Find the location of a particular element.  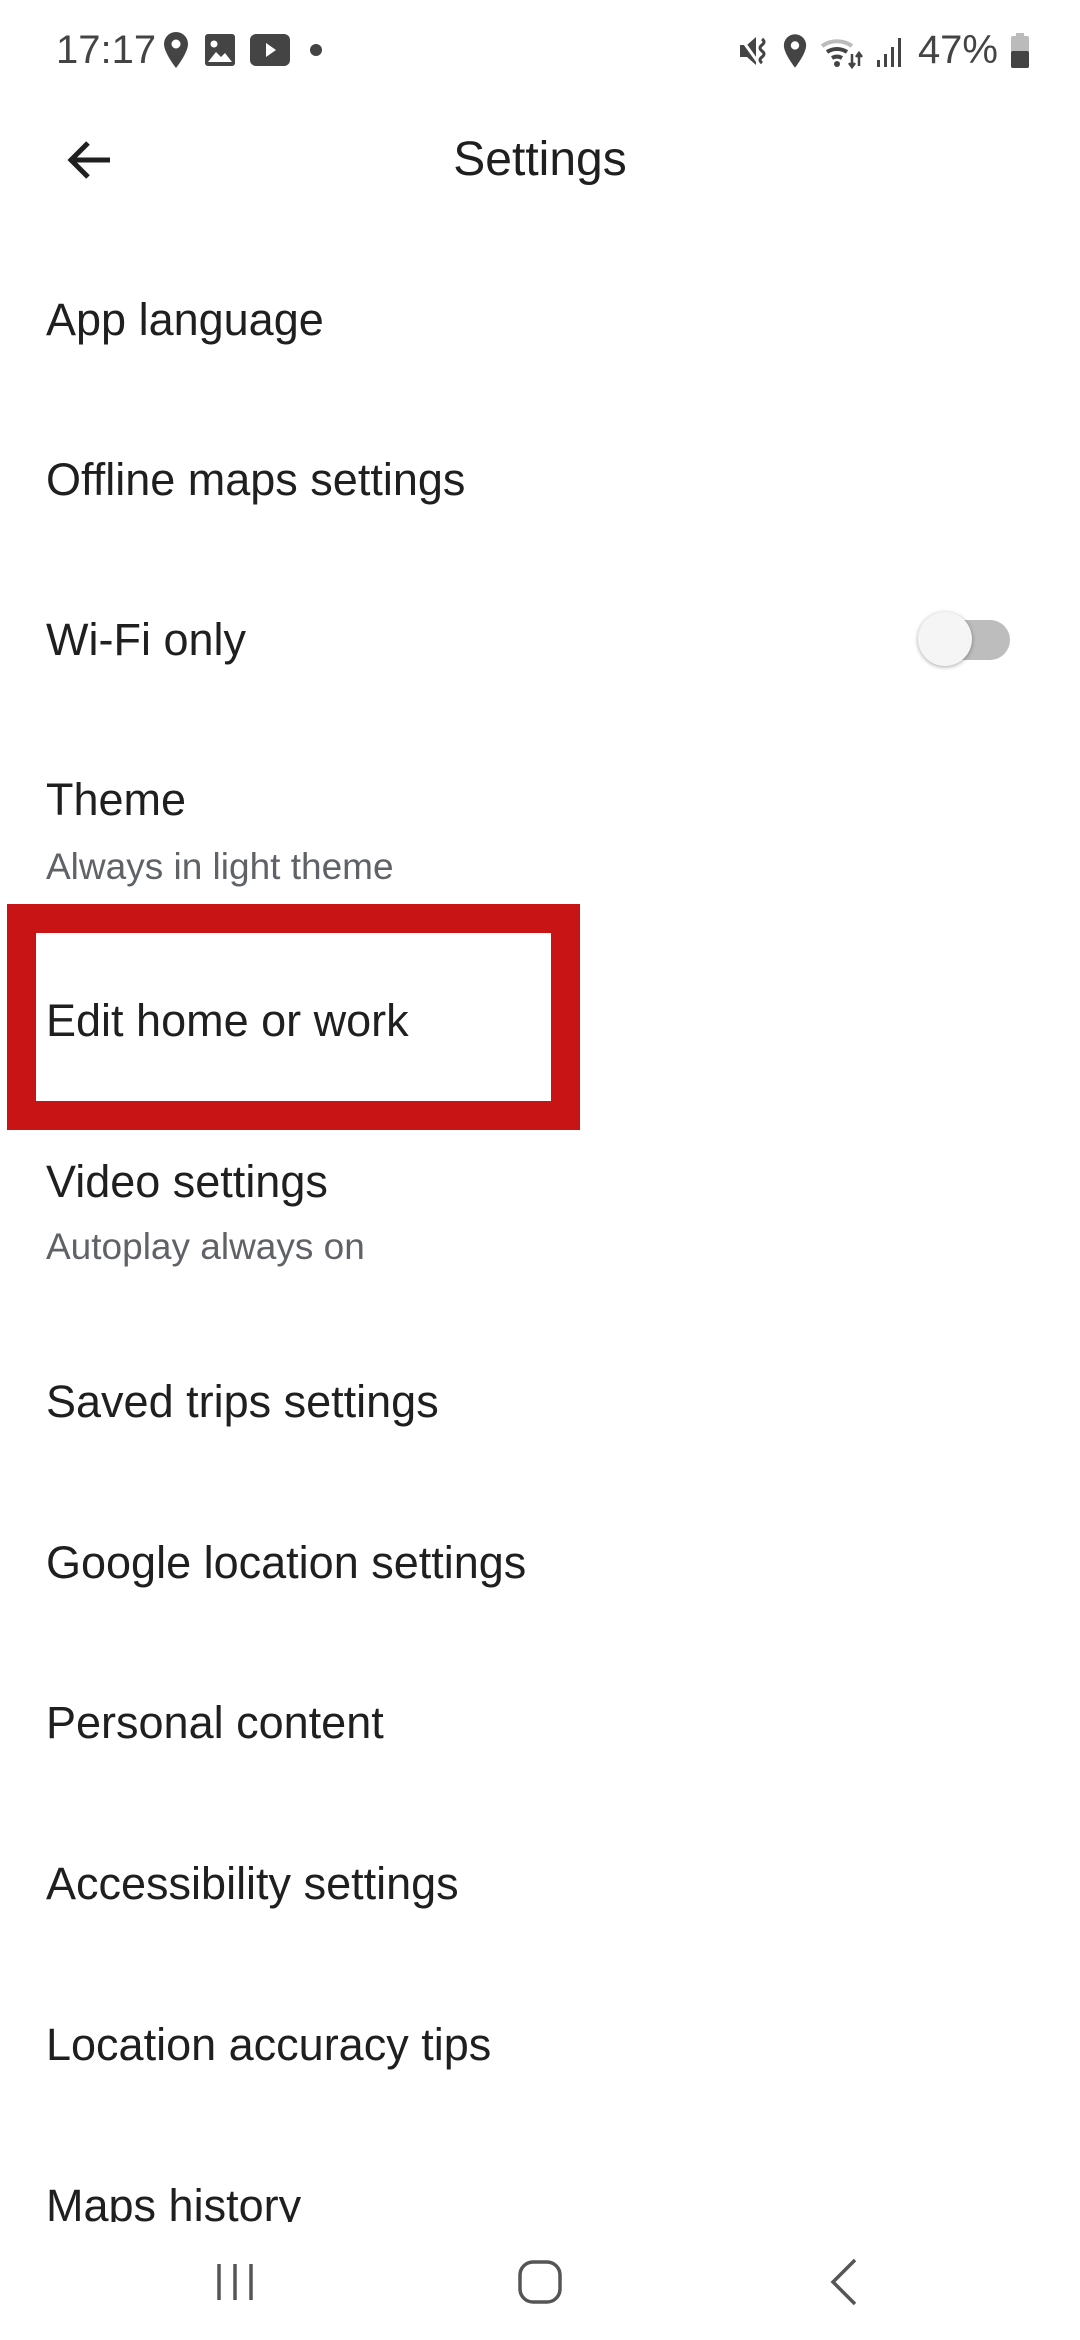

dot-icon is located at coordinates (316, 50).